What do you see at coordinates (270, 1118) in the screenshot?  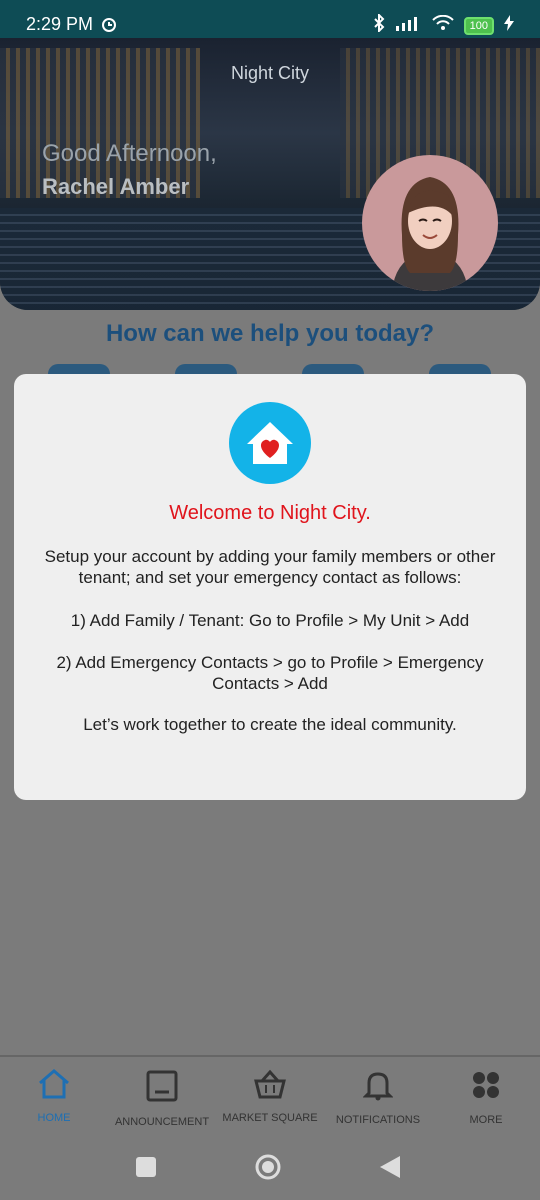 I see `nav-label: MARKET SQUARE` at bounding box center [270, 1118].